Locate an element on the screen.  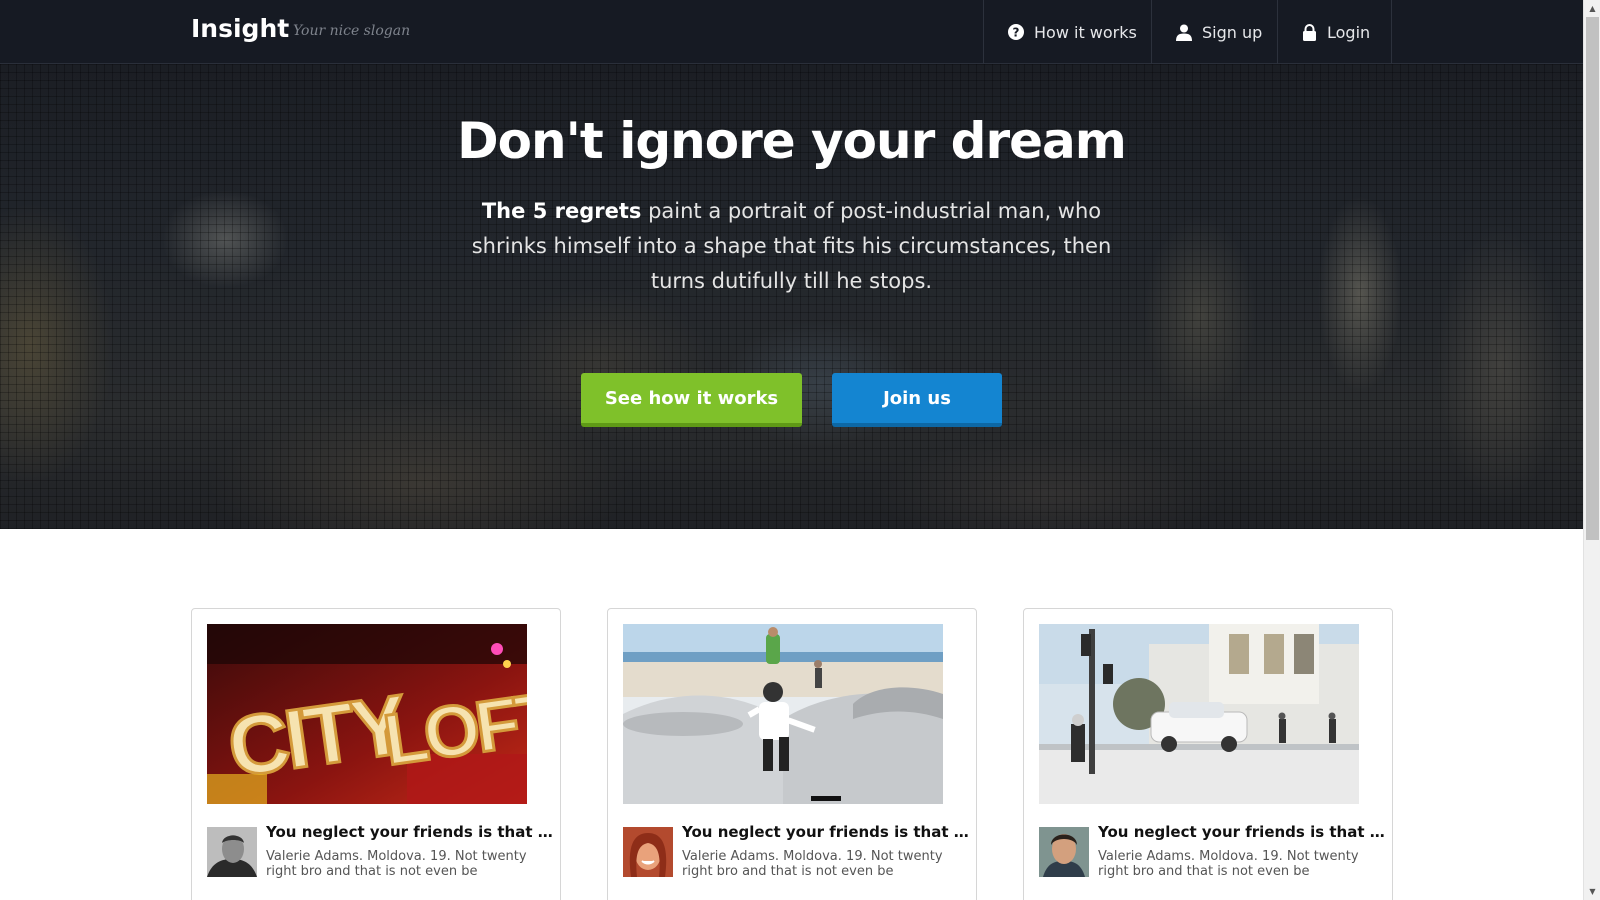
brand-slogan: Your nice slogan is located at coordinates (352, 31).